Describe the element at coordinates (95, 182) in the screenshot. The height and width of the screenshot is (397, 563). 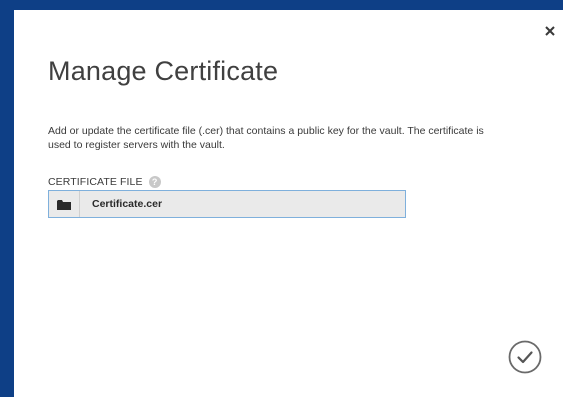
I see `certificate-file-label: CERTIFICATE FILE` at that location.